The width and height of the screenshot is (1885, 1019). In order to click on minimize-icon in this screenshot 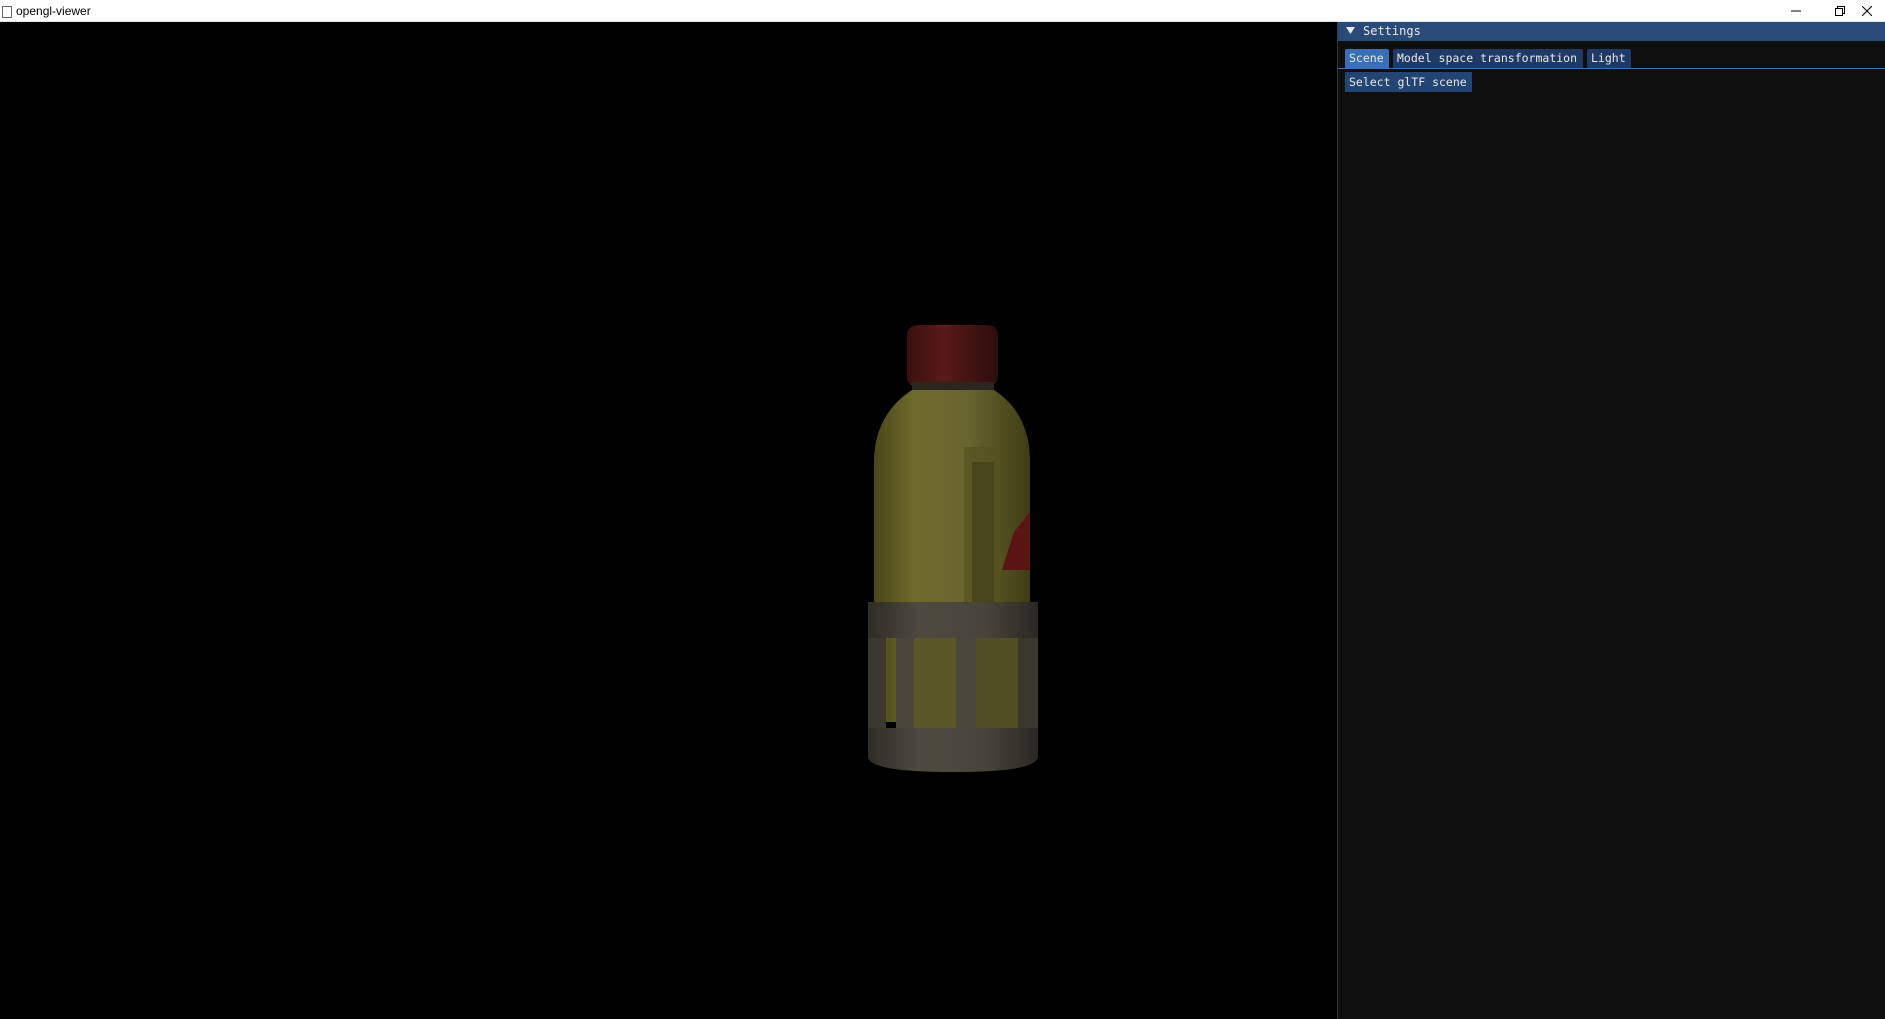, I will do `click(1796, 11)`.